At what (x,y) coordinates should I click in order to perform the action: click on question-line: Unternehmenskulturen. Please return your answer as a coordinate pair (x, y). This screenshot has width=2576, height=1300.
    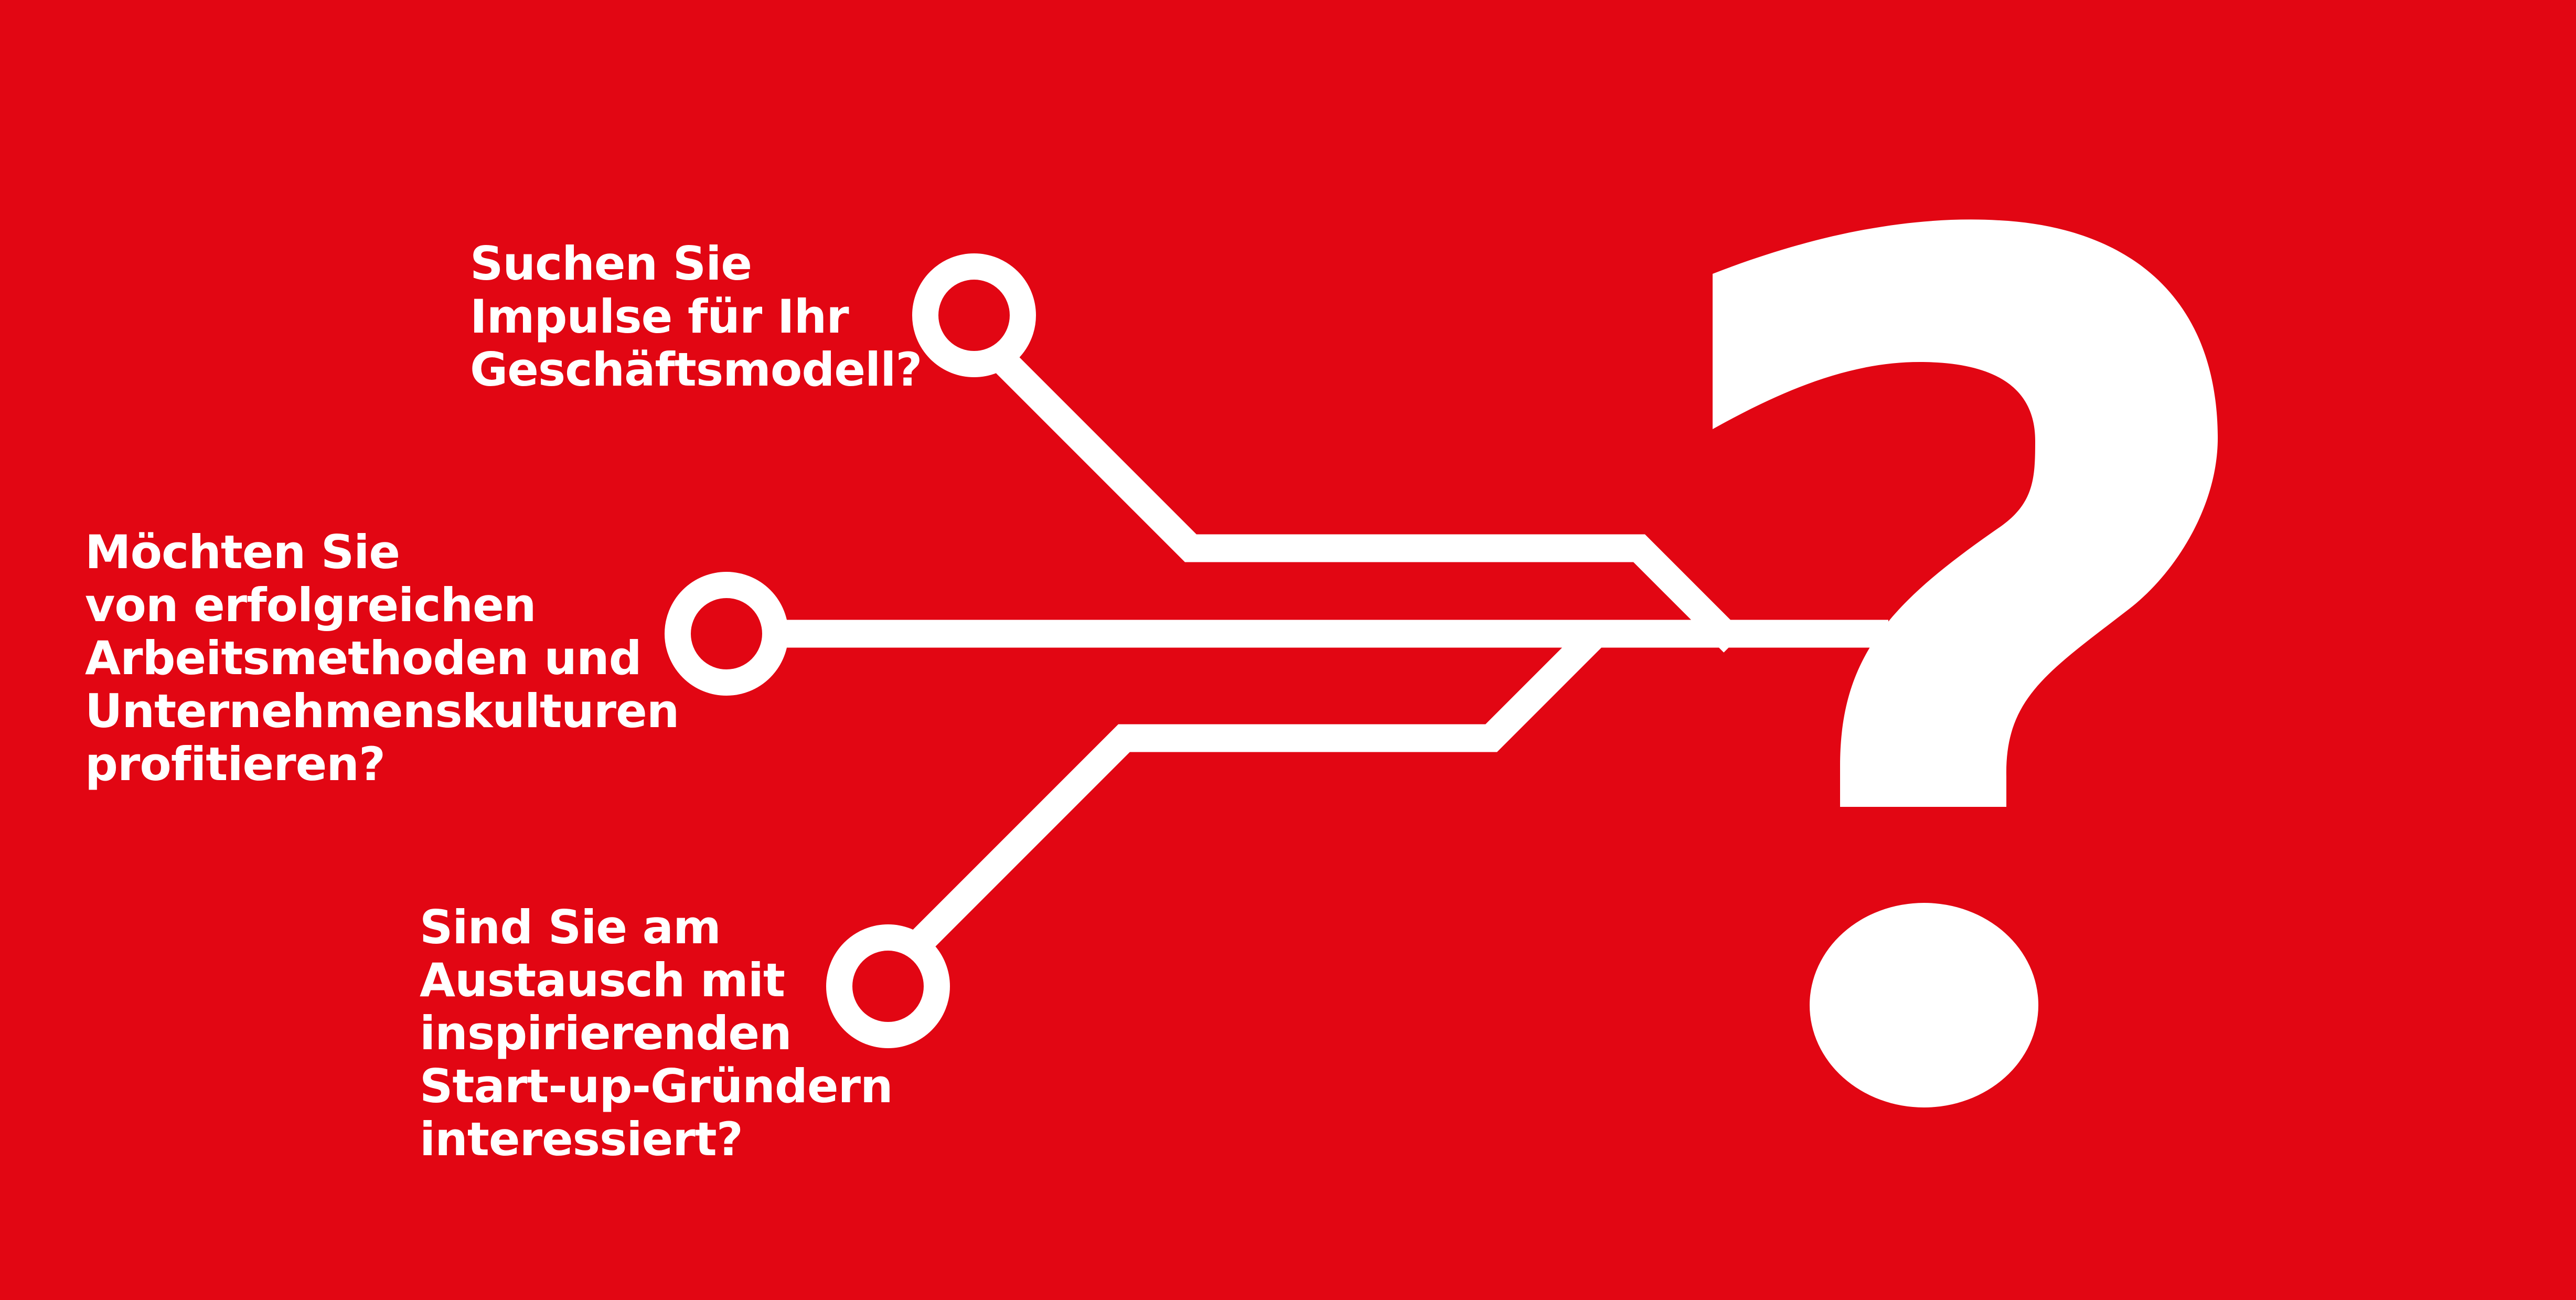
    Looking at the image, I should click on (382, 711).